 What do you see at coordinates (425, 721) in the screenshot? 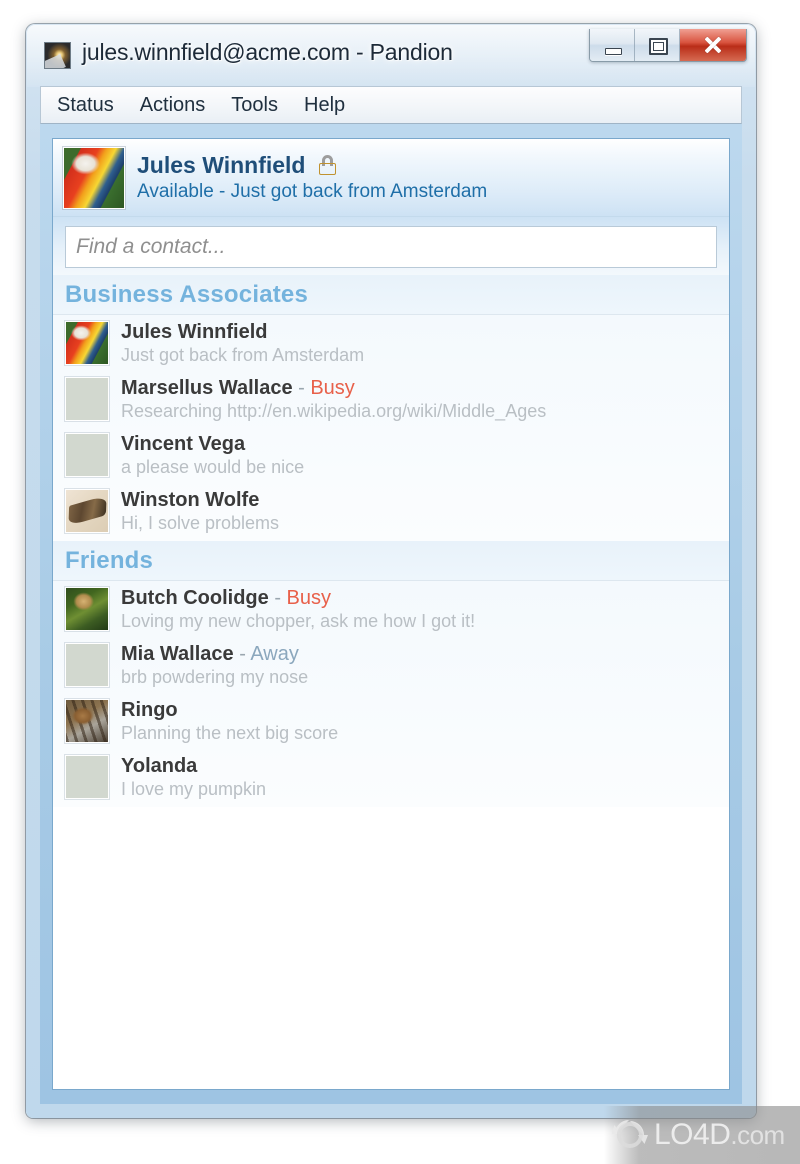
I see `contact-text: Ringo Planning the next big score` at bounding box center [425, 721].